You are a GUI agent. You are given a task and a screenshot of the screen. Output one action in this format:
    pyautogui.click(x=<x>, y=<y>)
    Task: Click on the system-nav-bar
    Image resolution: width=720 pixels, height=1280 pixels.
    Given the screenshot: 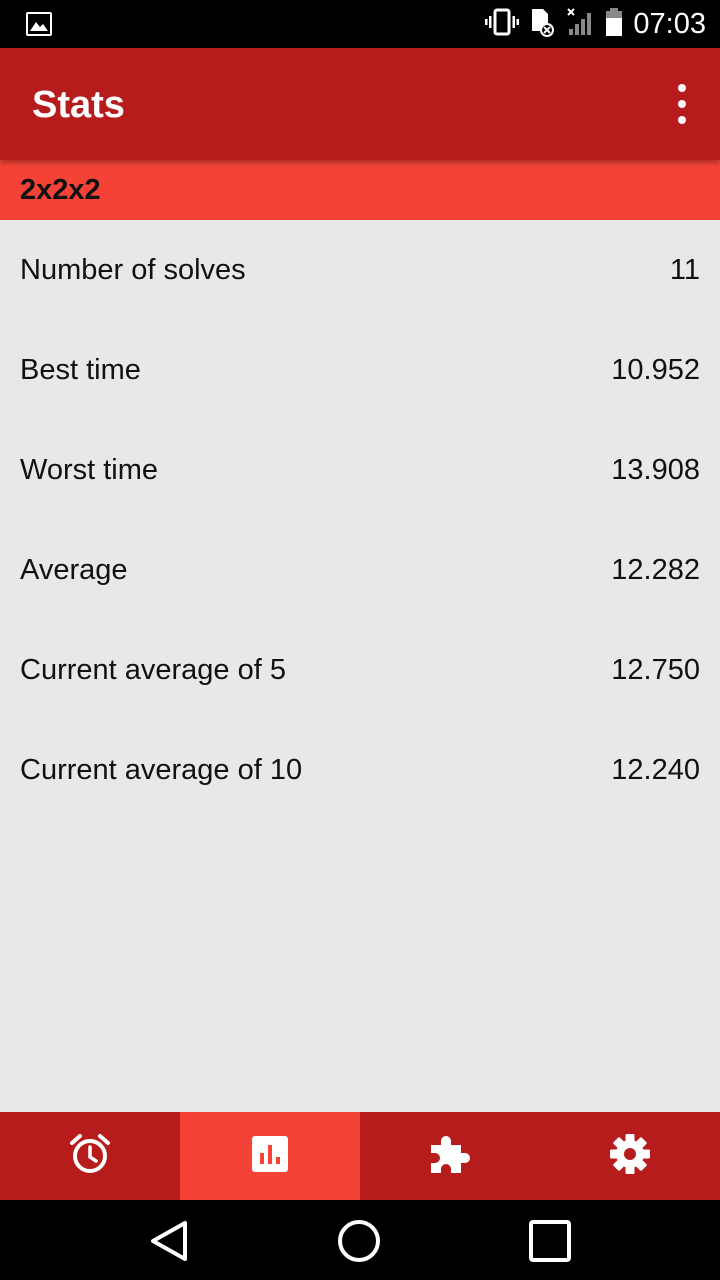 What is the action you would take?
    pyautogui.click(x=360, y=1240)
    